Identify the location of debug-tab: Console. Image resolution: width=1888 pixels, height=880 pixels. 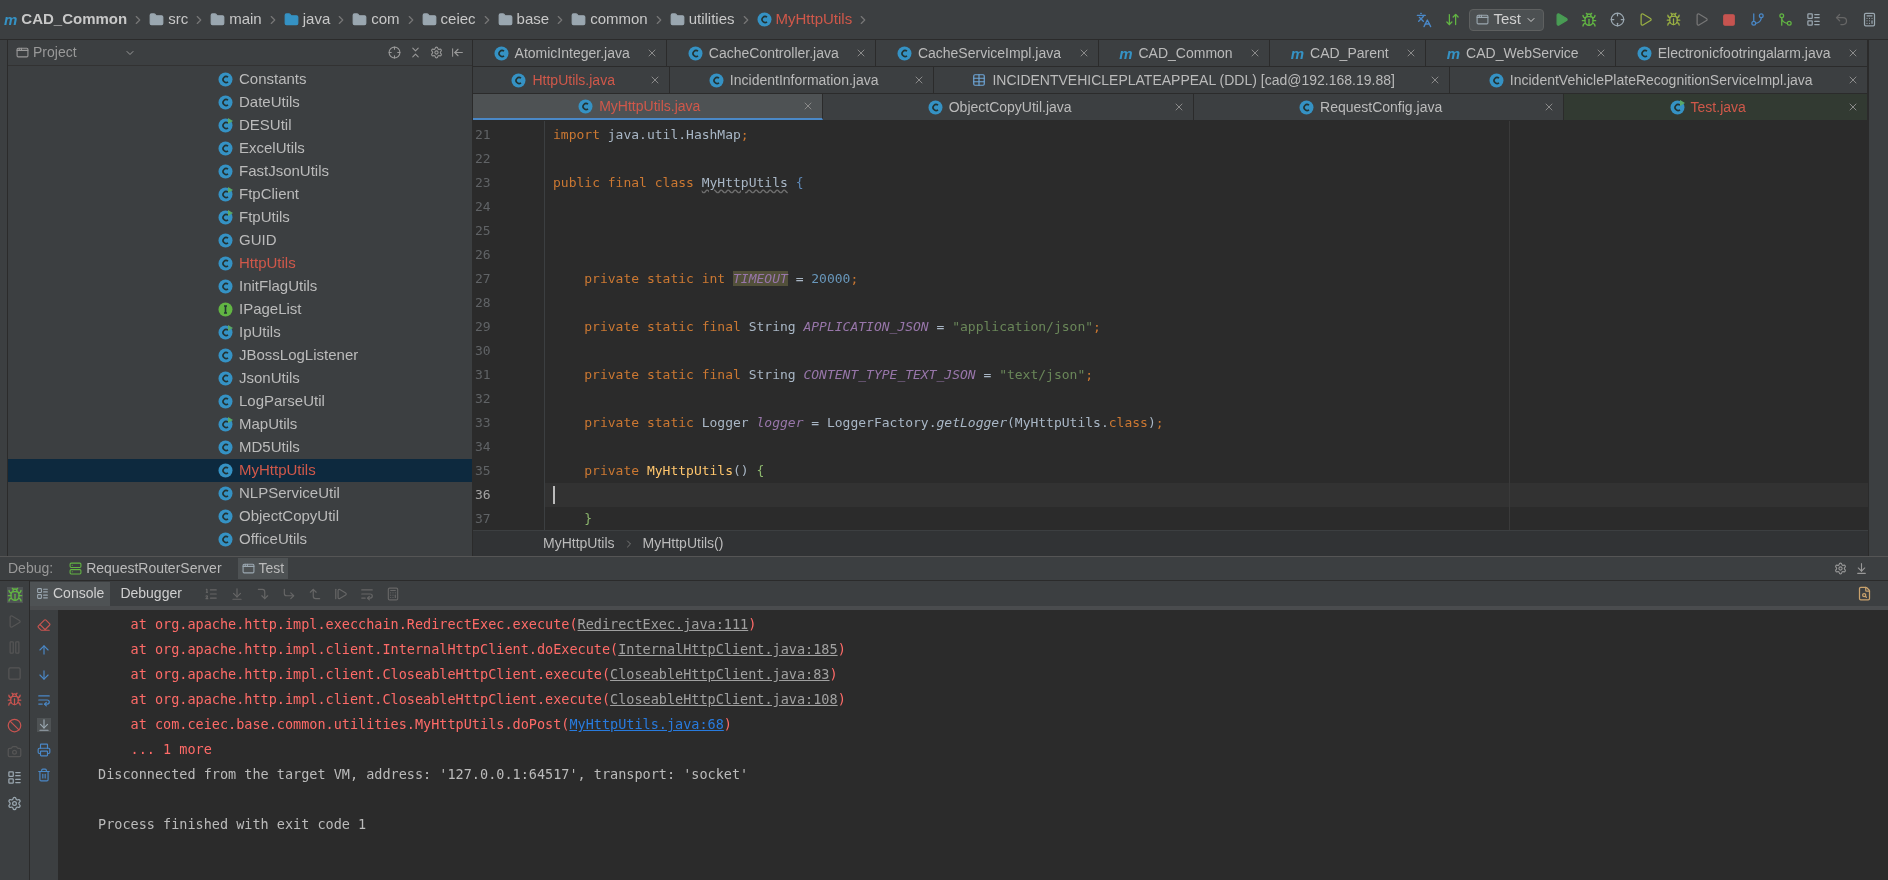
(70, 593).